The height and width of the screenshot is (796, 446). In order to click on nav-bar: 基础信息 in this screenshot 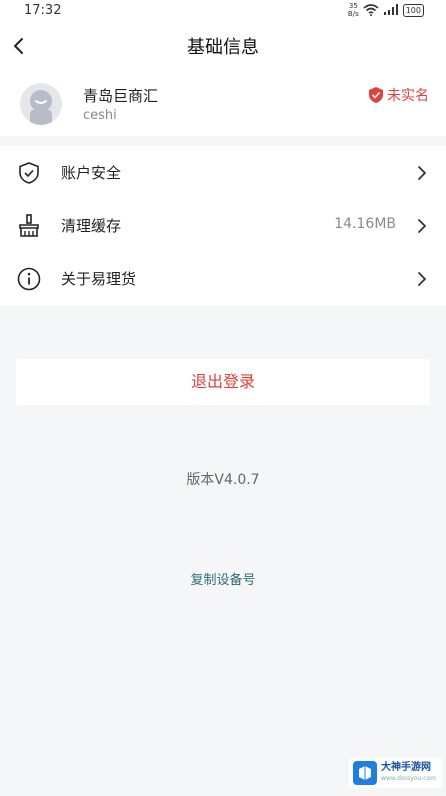, I will do `click(223, 46)`.